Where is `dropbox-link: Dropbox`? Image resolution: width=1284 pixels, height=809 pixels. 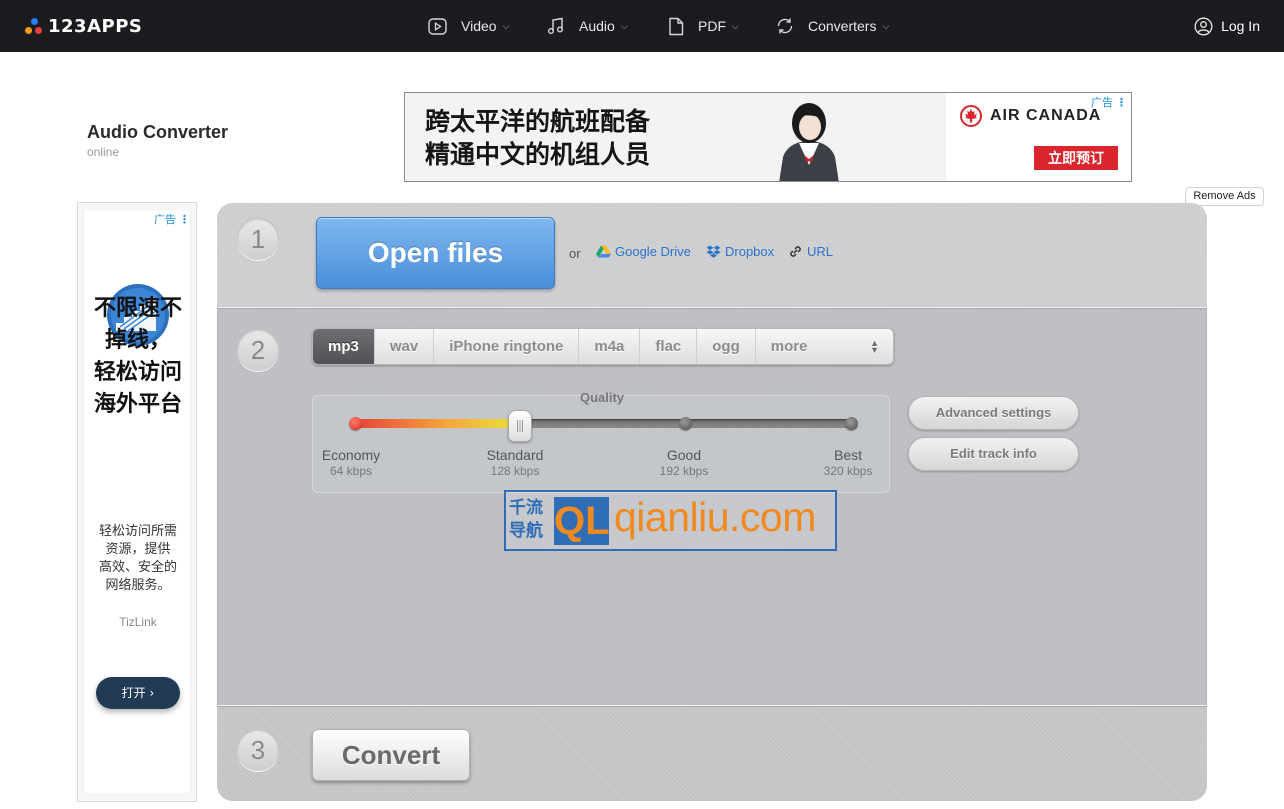 dropbox-link: Dropbox is located at coordinates (740, 251).